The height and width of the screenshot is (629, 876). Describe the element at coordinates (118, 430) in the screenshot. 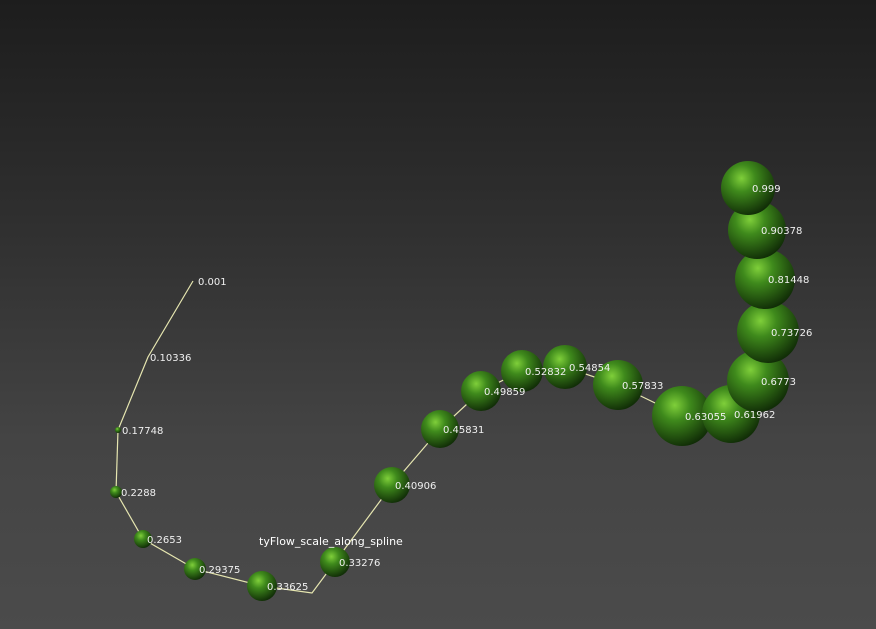

I see `particle-sphere` at that location.